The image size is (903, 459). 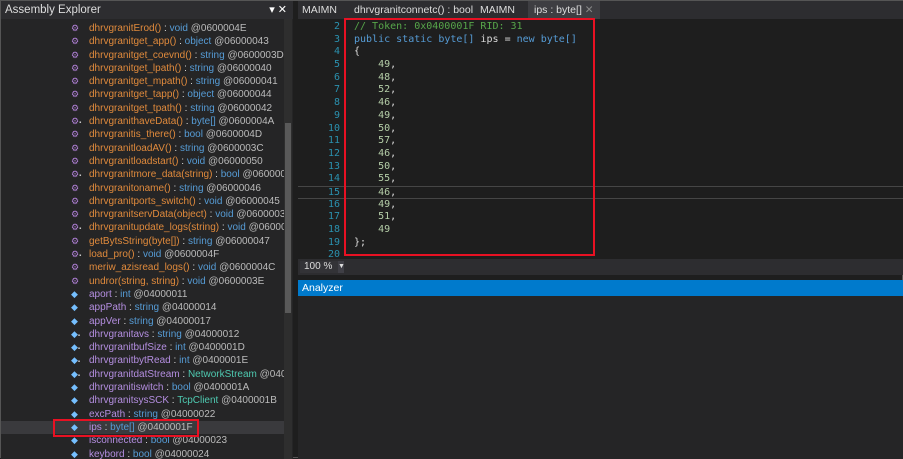 I want to click on tab-maimn: MAIMN, so click(x=319, y=10).